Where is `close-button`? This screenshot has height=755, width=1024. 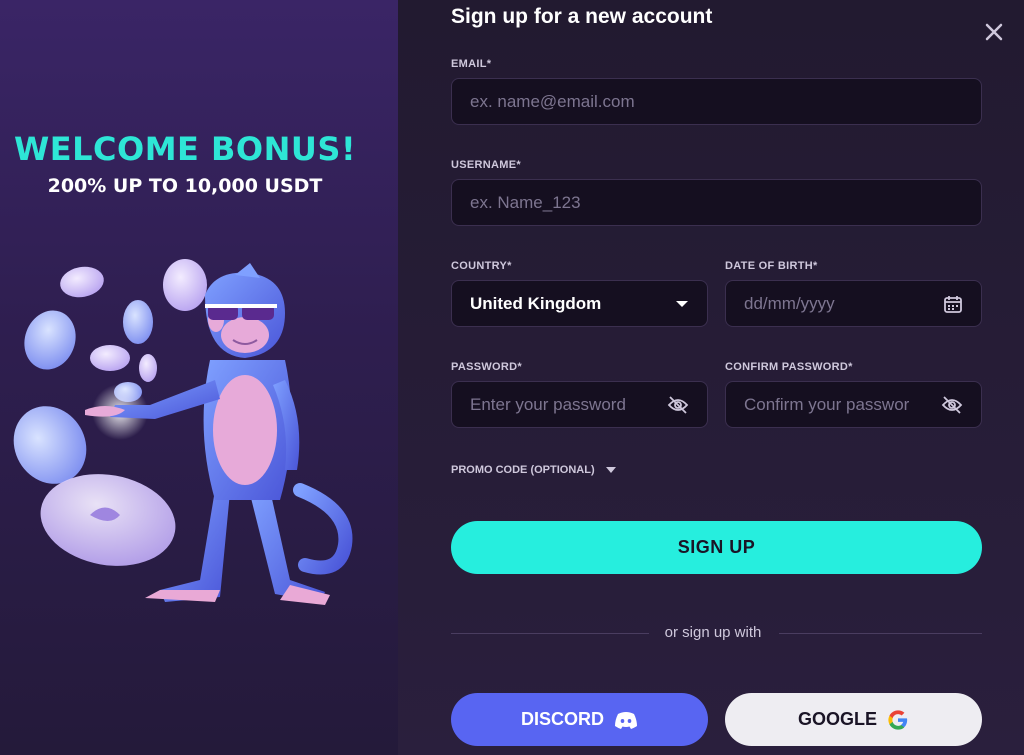
close-button is located at coordinates (994, 32).